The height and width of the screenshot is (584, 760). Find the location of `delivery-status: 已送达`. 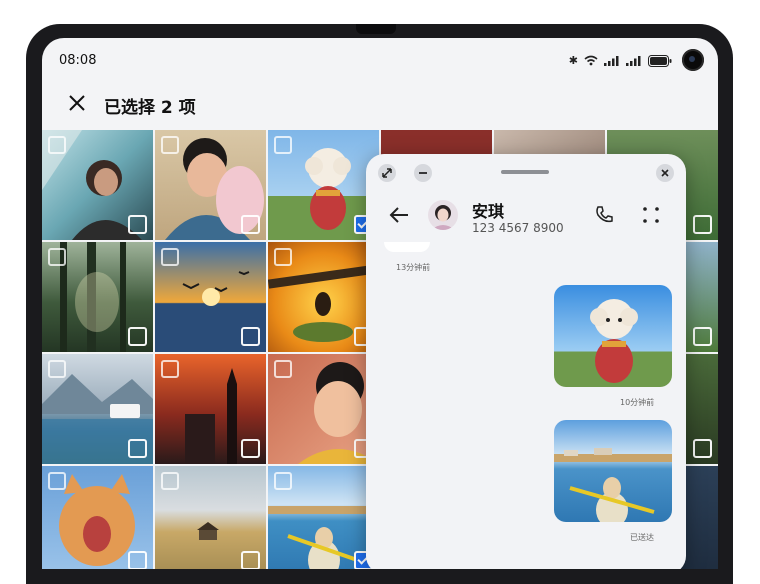

delivery-status: 已送达 is located at coordinates (642, 537).